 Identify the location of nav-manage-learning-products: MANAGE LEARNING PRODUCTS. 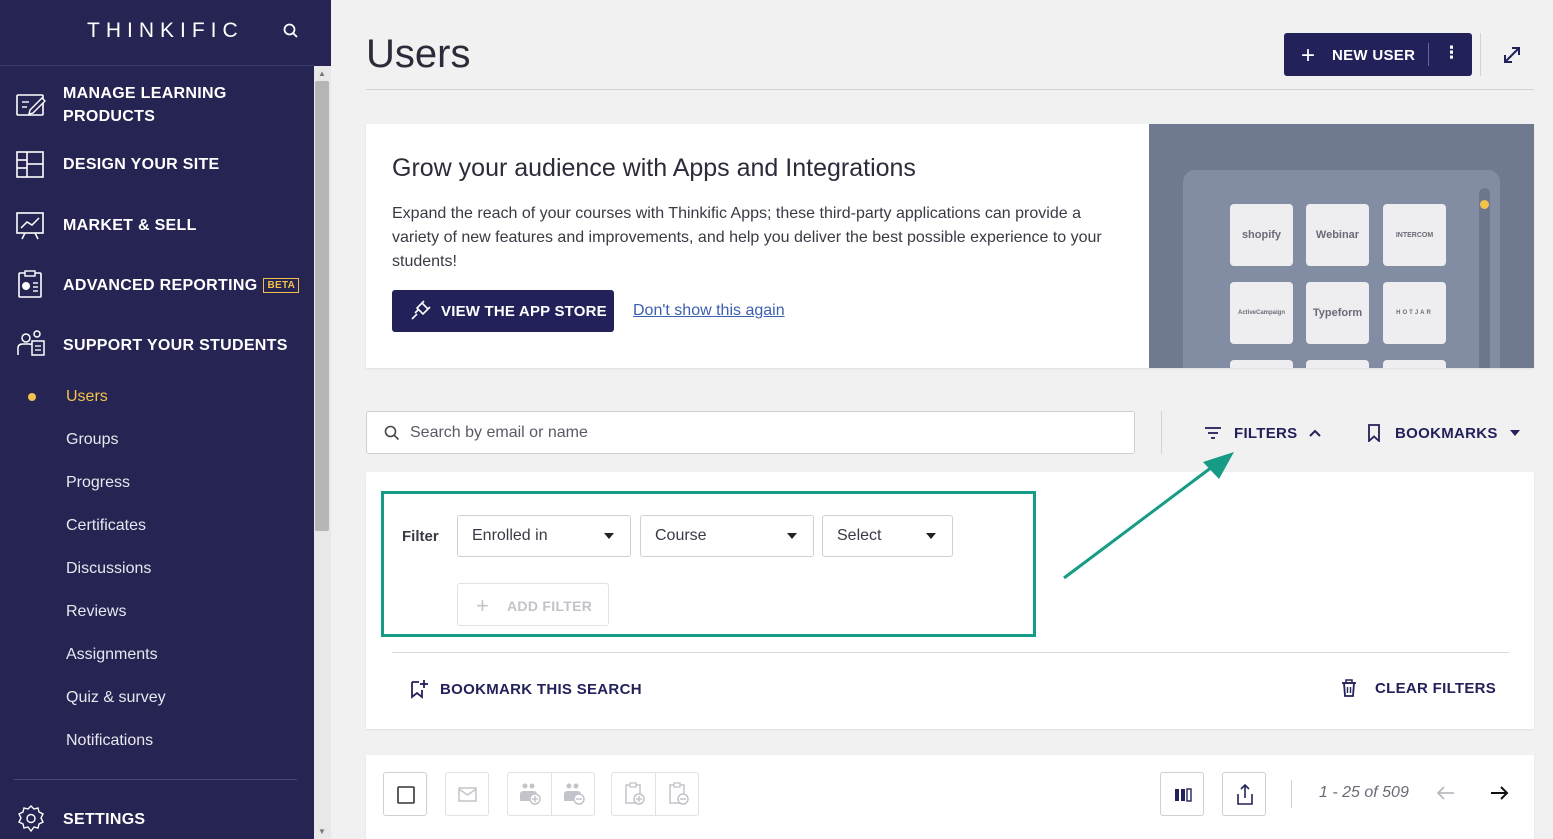
(157, 105).